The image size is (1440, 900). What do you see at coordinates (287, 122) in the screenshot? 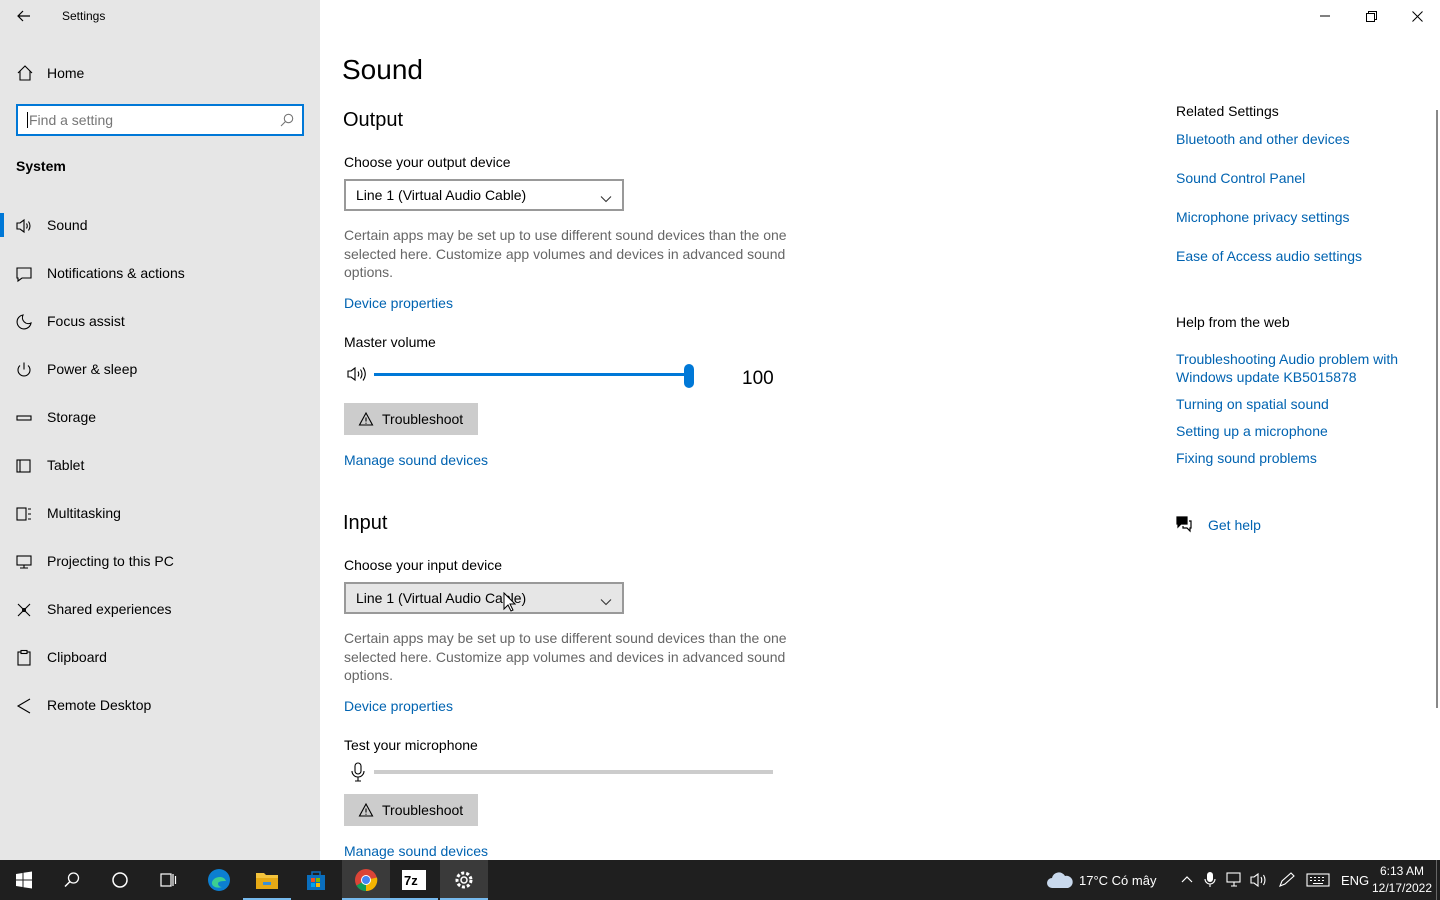
I see `search-icon` at bounding box center [287, 122].